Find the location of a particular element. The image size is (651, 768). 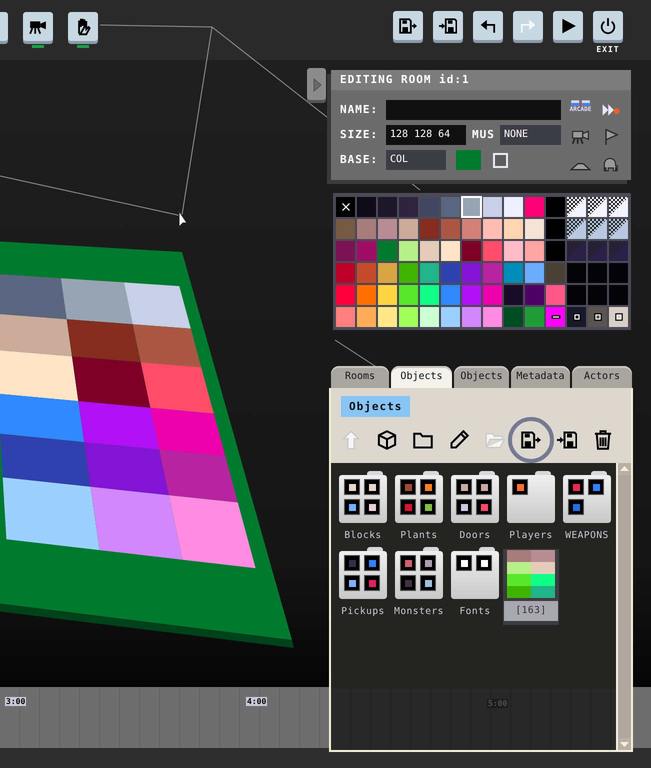

collapse-button is located at coordinates (316, 84).